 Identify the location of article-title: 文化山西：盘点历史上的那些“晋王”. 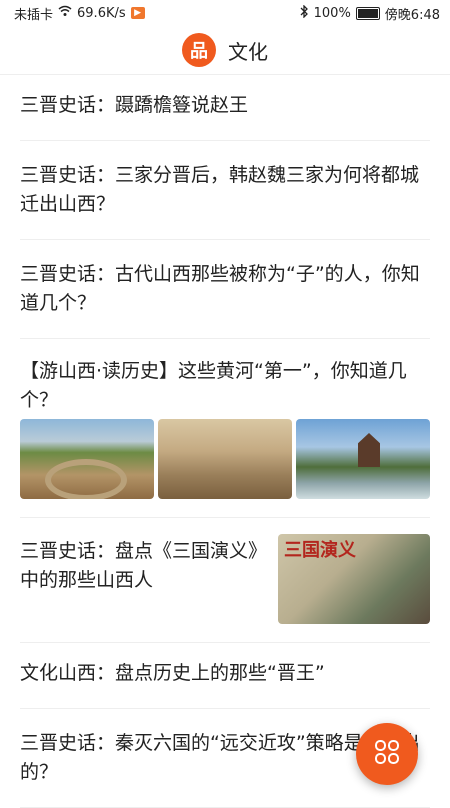
(172, 673).